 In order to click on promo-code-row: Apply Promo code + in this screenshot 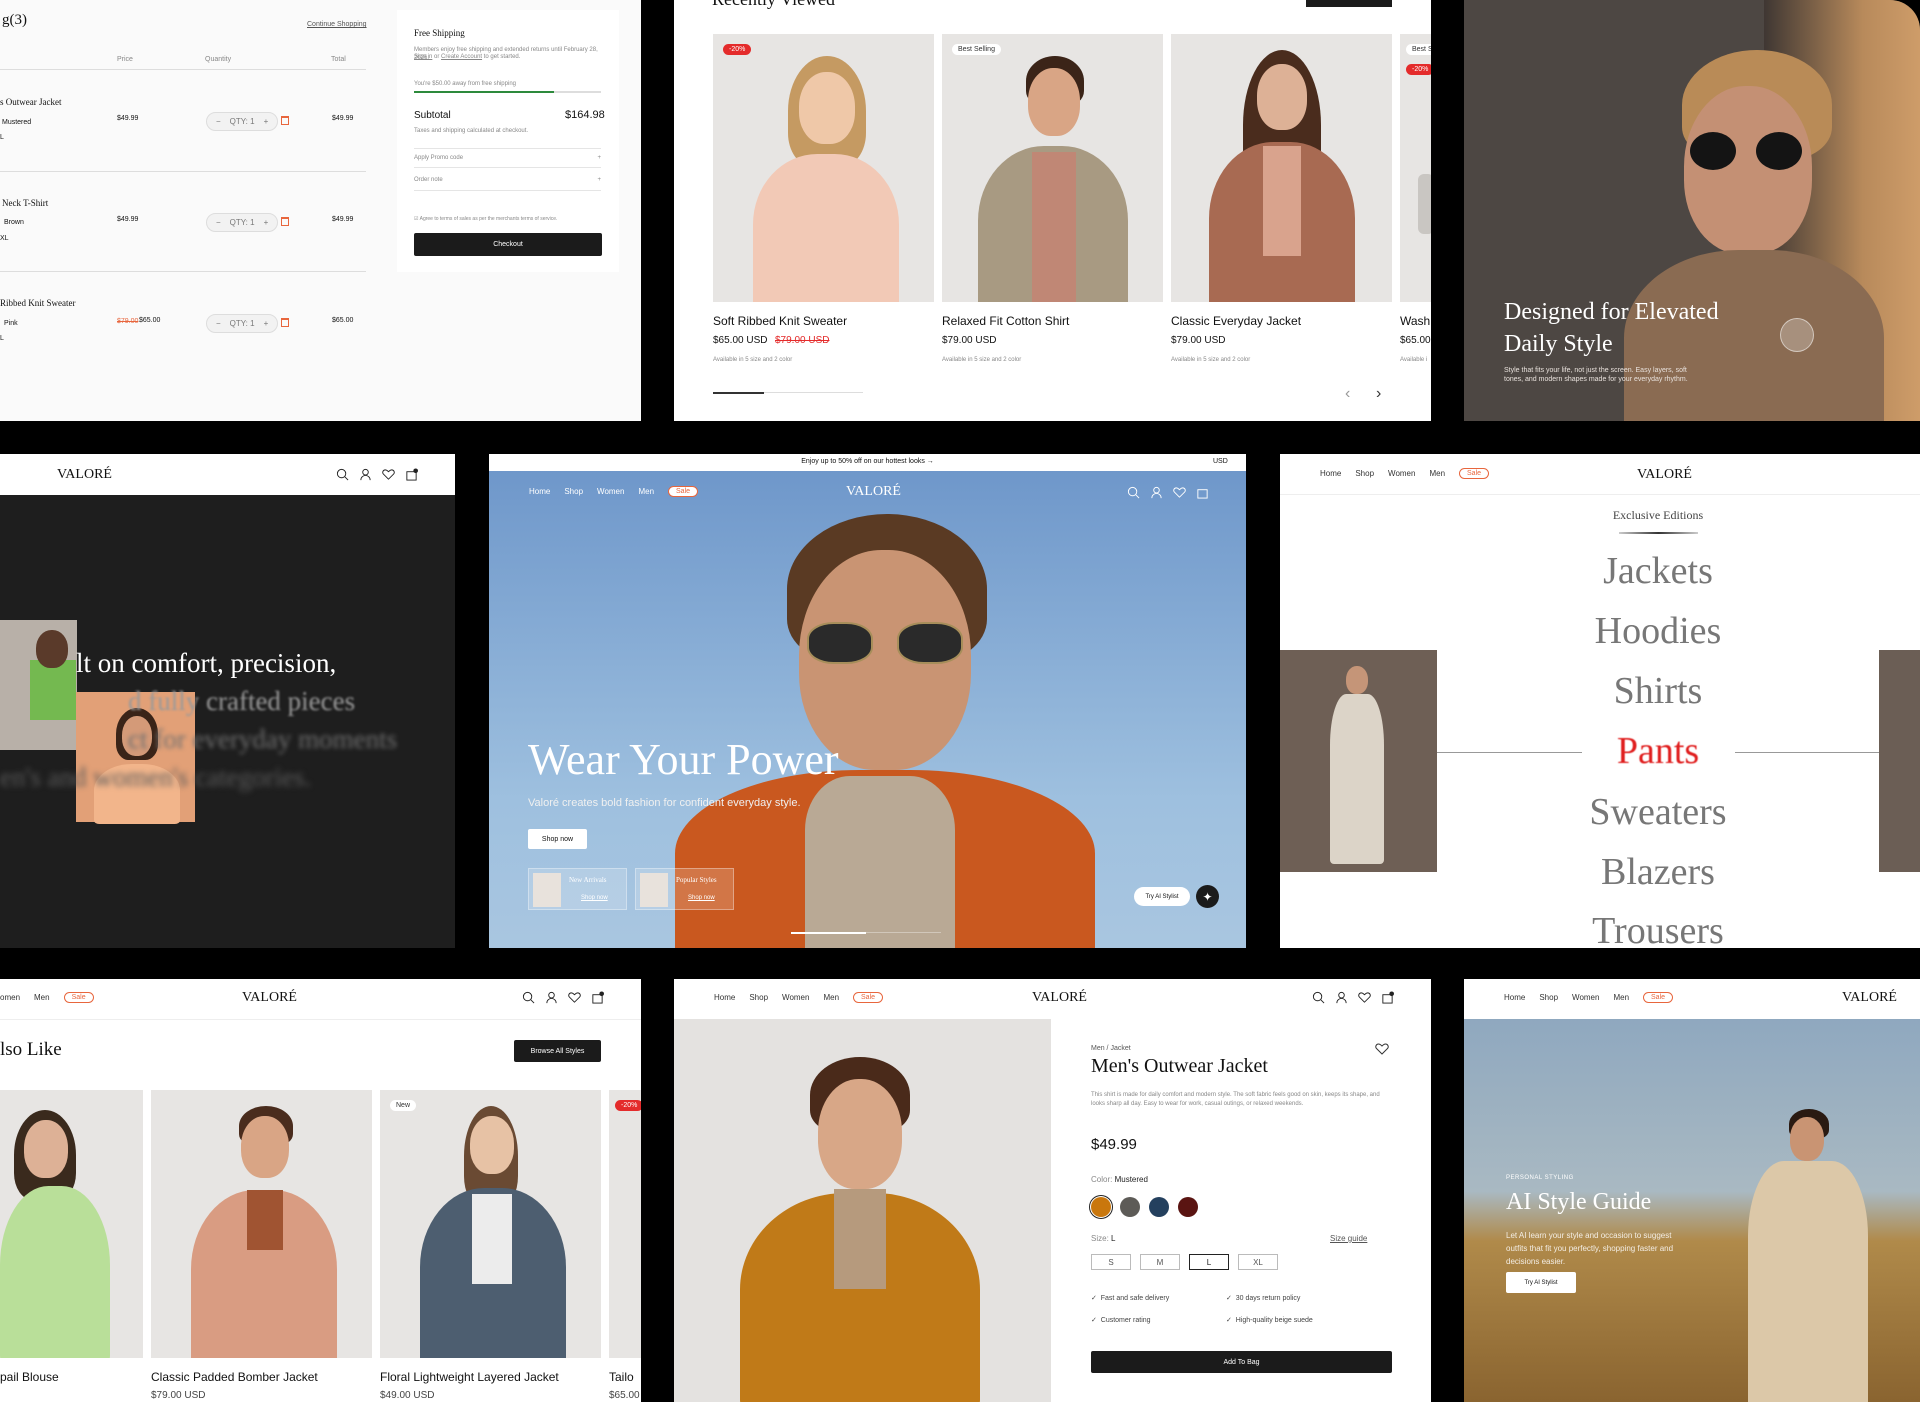, I will do `click(507, 158)`.